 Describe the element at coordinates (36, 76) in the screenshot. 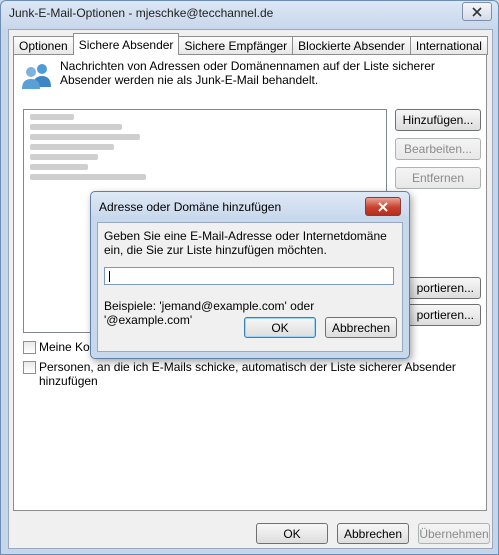

I see `people-icon` at that location.